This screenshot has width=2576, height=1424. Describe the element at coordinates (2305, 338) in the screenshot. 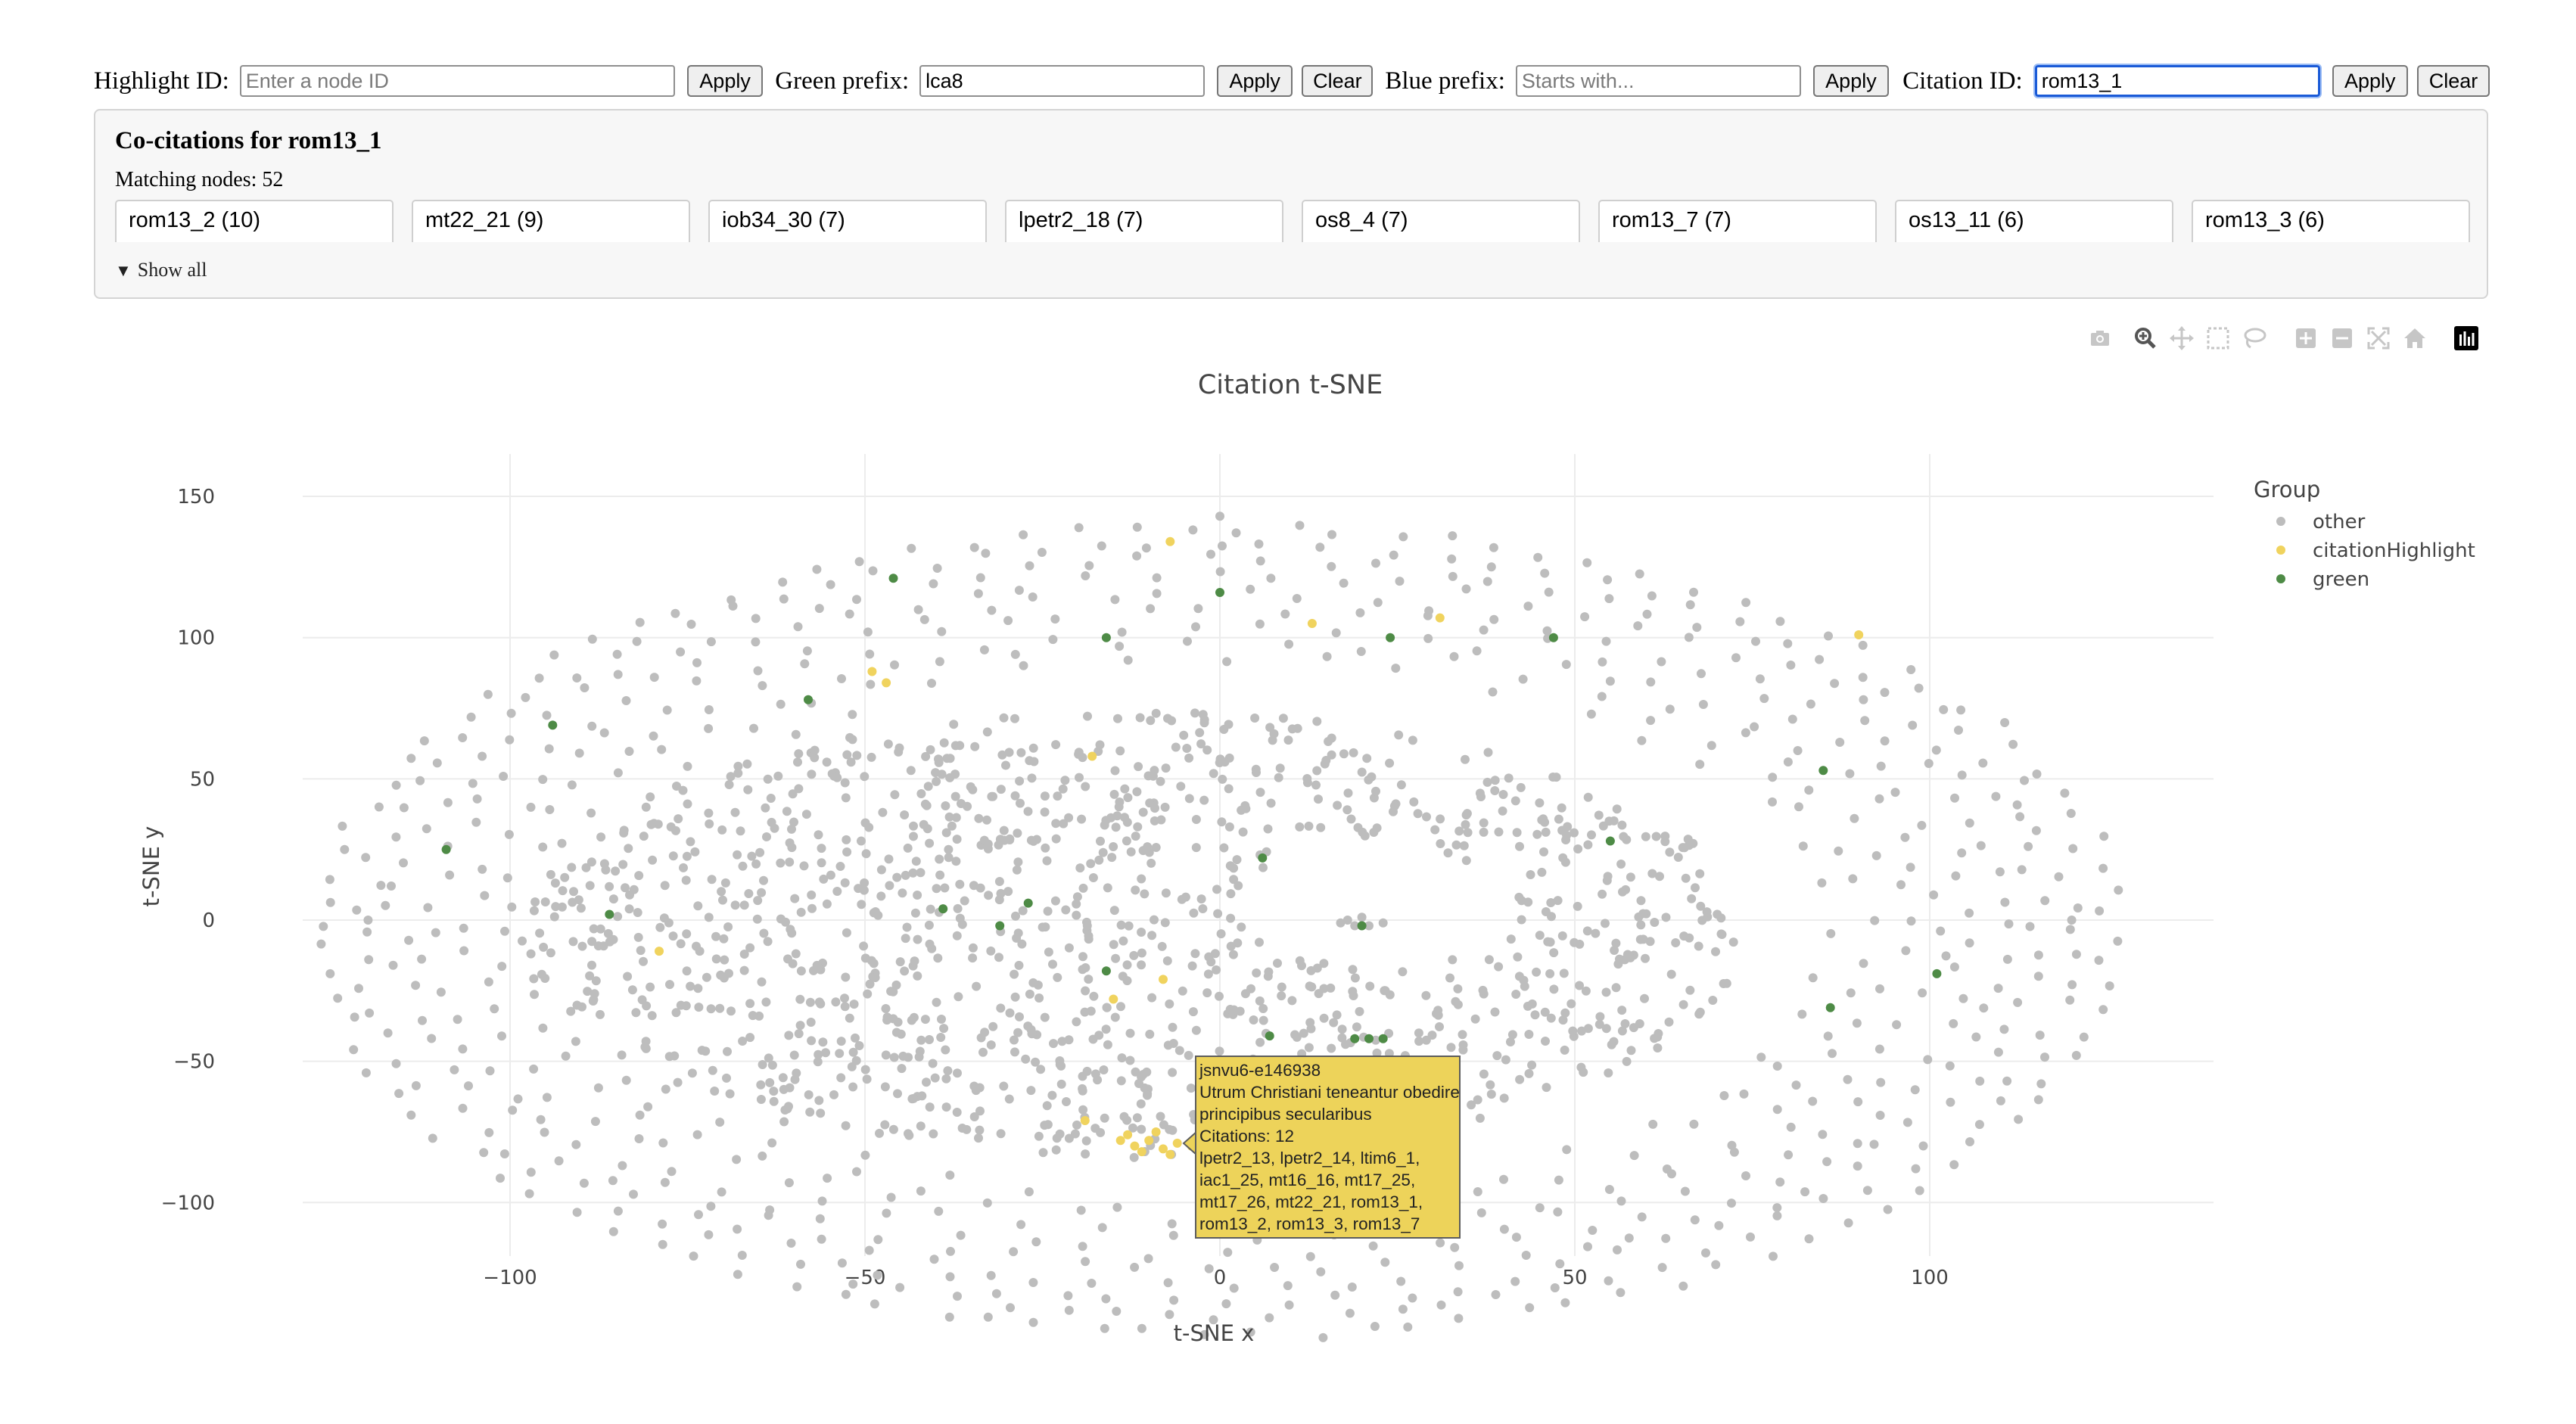

I see `zoom-in-icon` at that location.